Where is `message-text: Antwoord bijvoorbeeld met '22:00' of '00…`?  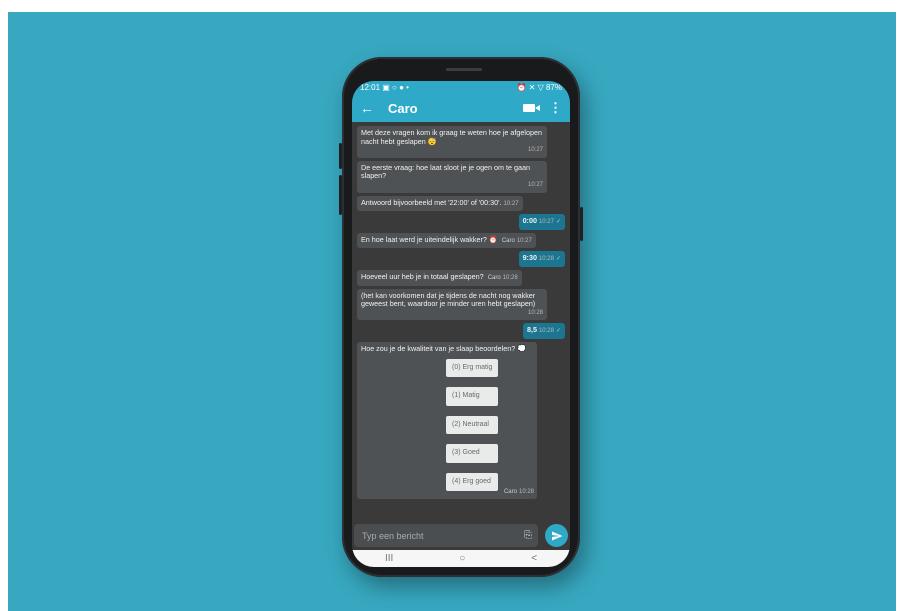 message-text: Antwoord bijvoorbeeld met '22:00' of '00… is located at coordinates (431, 202).